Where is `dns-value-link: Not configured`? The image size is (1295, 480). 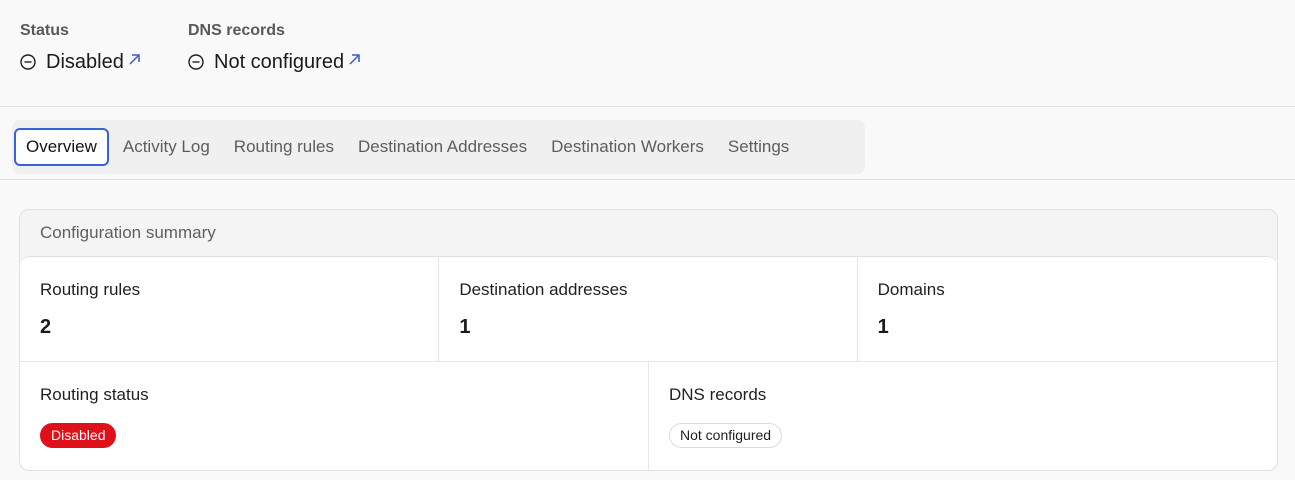 dns-value-link: Not configured is located at coordinates (274, 62).